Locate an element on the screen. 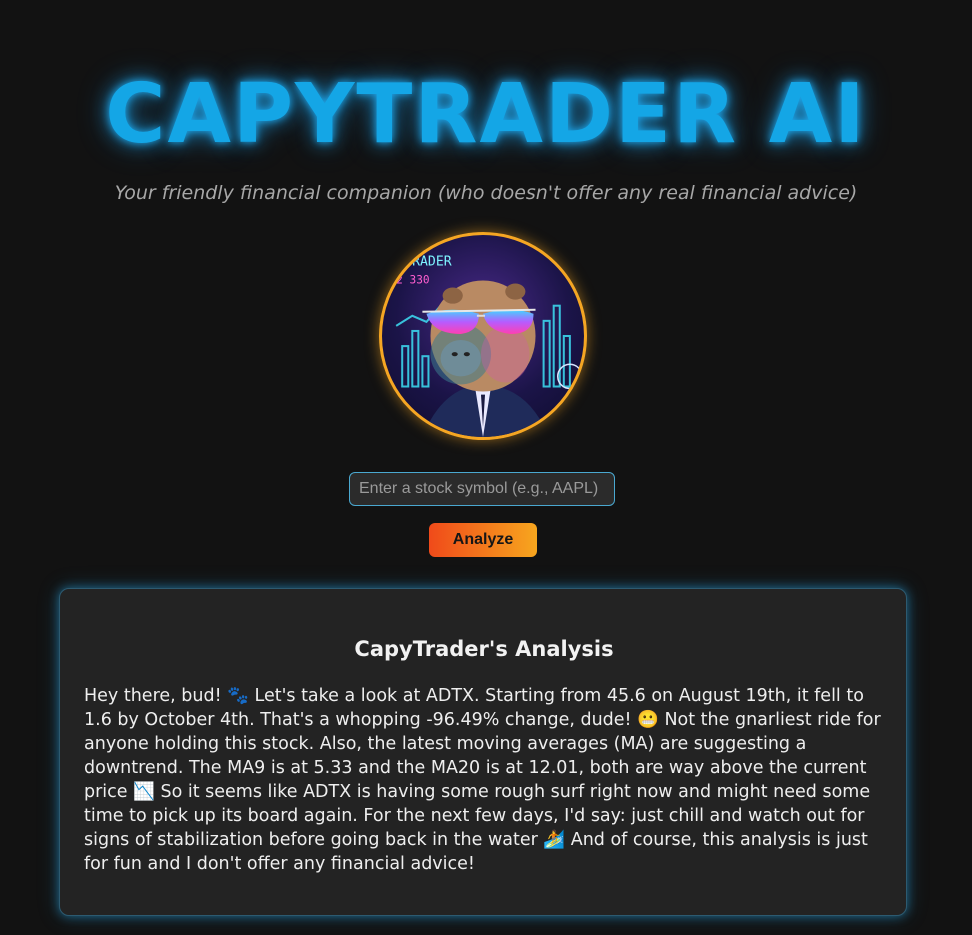 Image resolution: width=972 pixels, height=935 pixels. capybara-avatar: TRADER 2 330 is located at coordinates (483, 336).